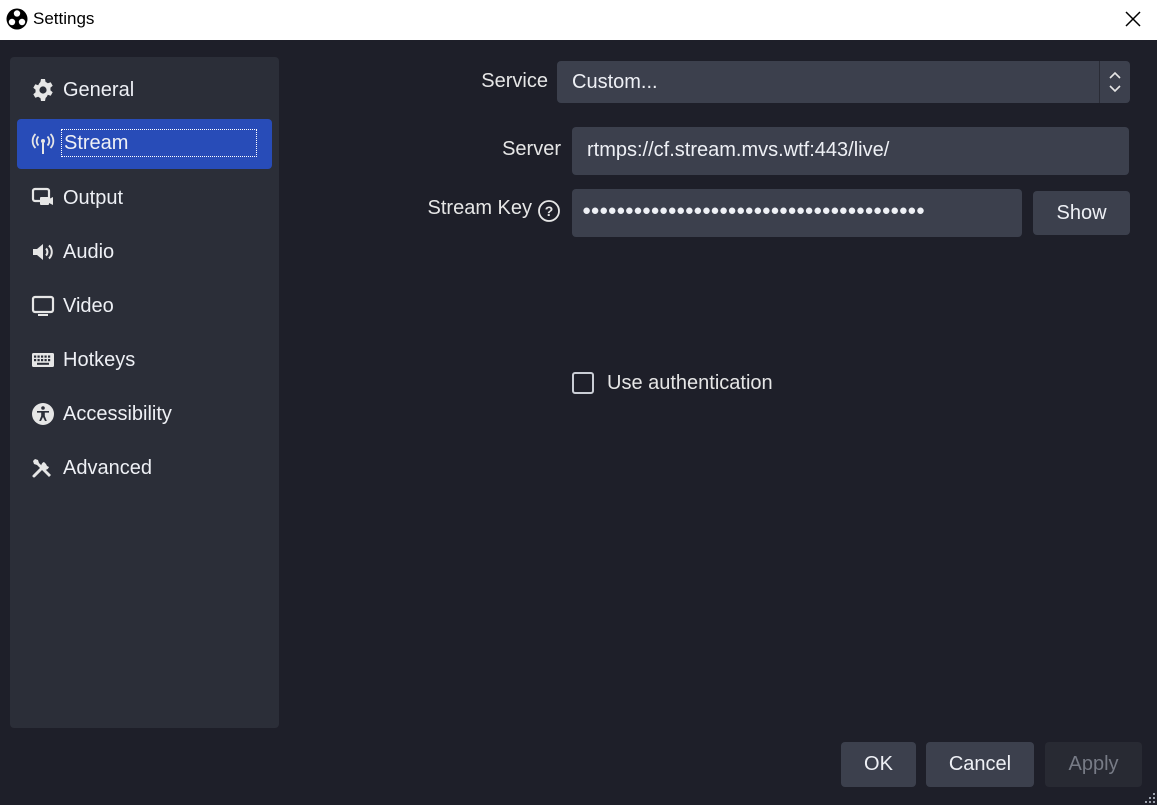 This screenshot has width=1157, height=805. What do you see at coordinates (41, 468) in the screenshot?
I see `tools-icon` at bounding box center [41, 468].